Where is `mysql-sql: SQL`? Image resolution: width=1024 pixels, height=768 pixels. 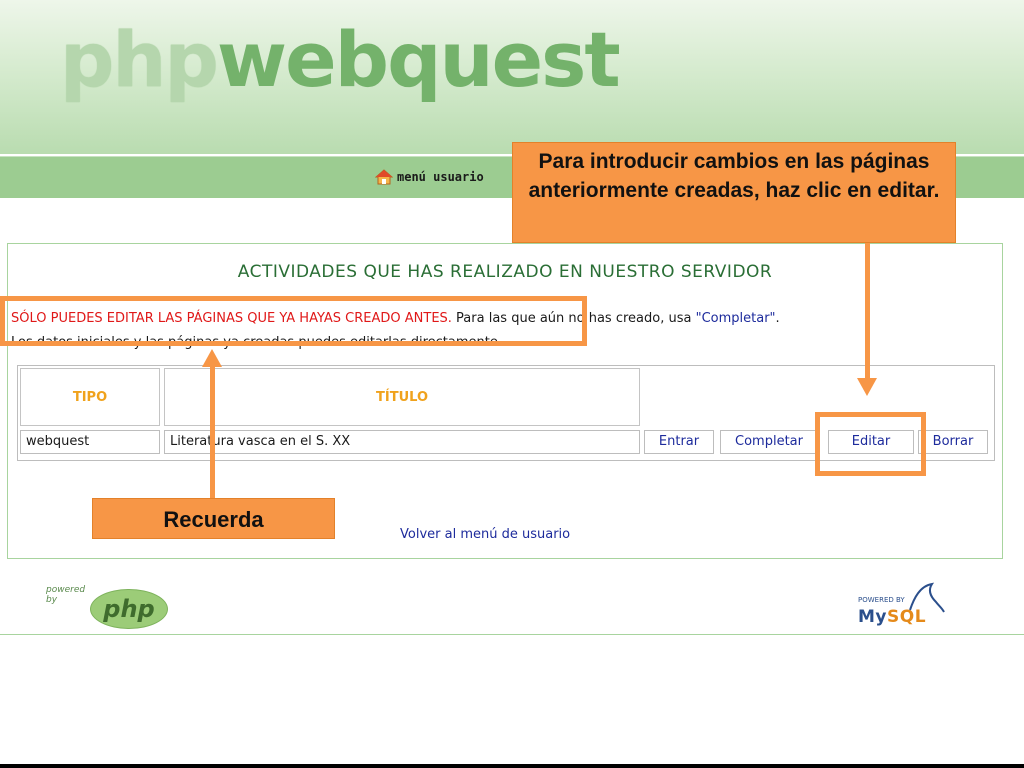
mysql-sql: SQL is located at coordinates (907, 617).